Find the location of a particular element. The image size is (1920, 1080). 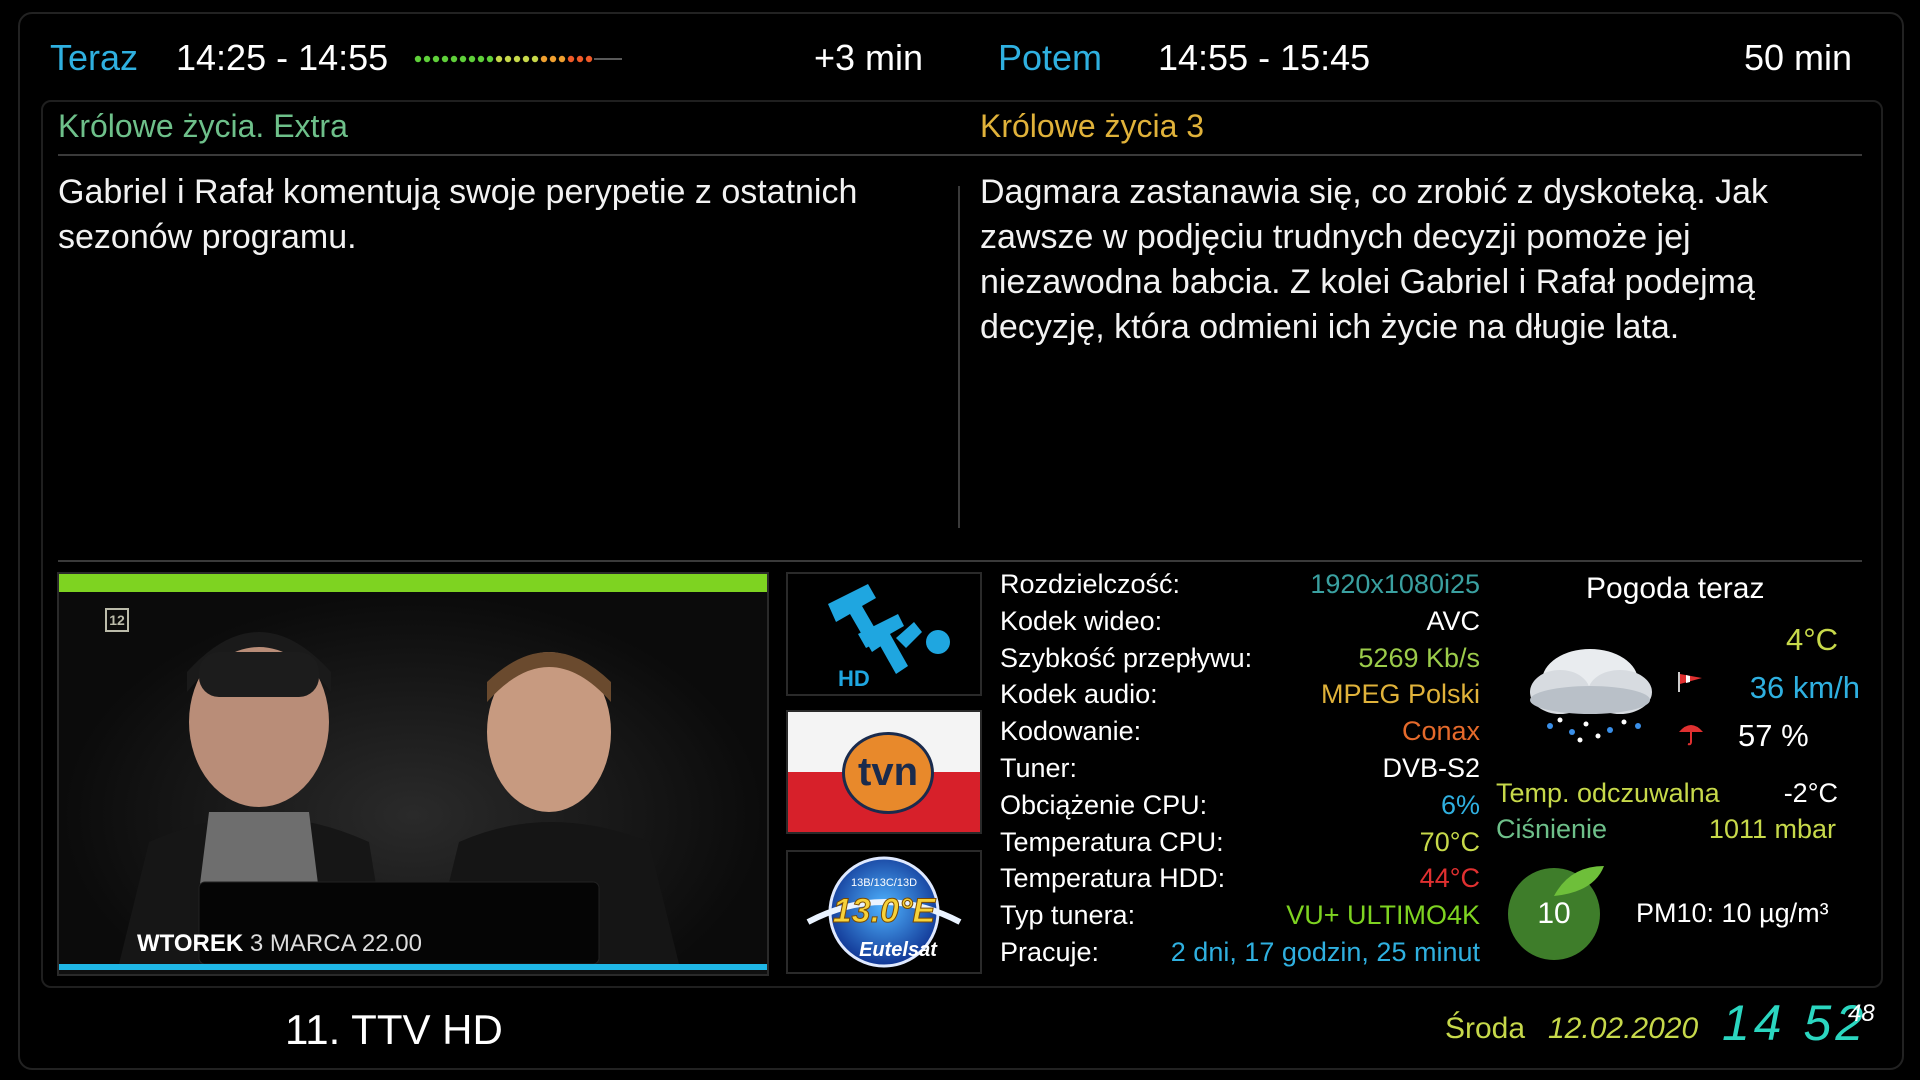

tech-label: Kodek wideo: is located at coordinates (1081, 620).